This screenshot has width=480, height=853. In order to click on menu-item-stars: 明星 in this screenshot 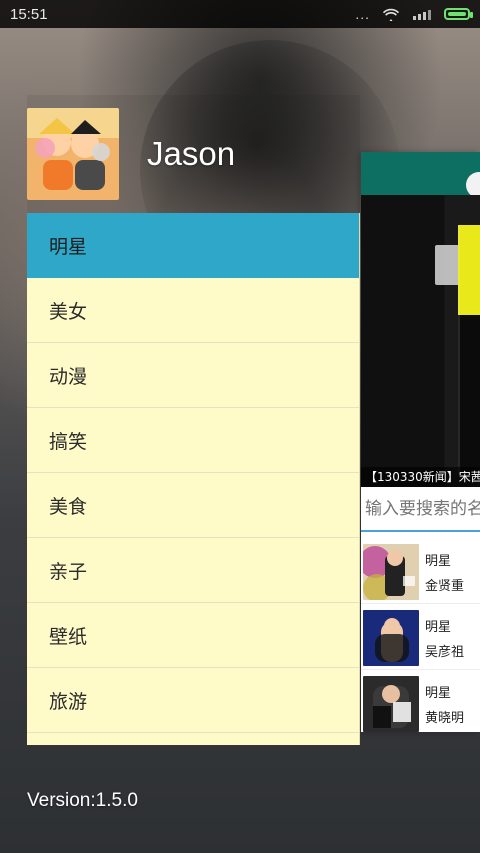, I will do `click(193, 245)`.